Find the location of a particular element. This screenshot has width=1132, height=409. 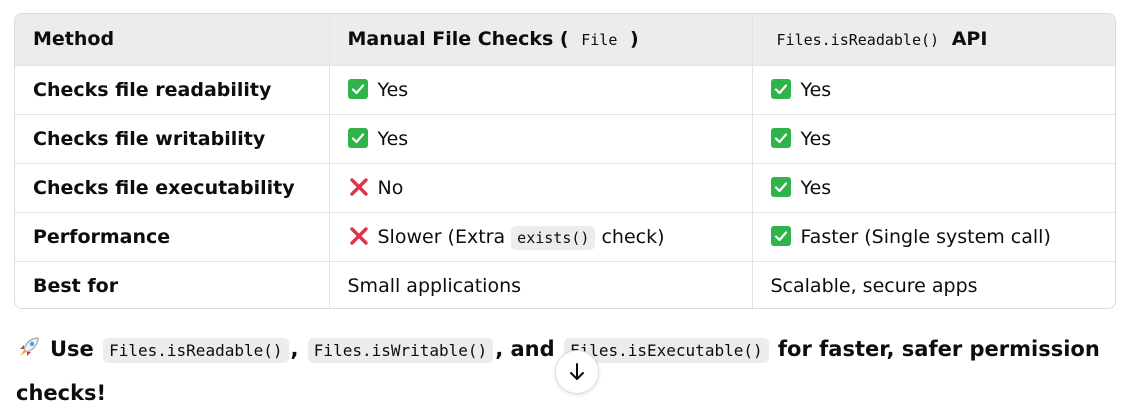

header-api: Files.isReadable() API is located at coordinates (933, 40).